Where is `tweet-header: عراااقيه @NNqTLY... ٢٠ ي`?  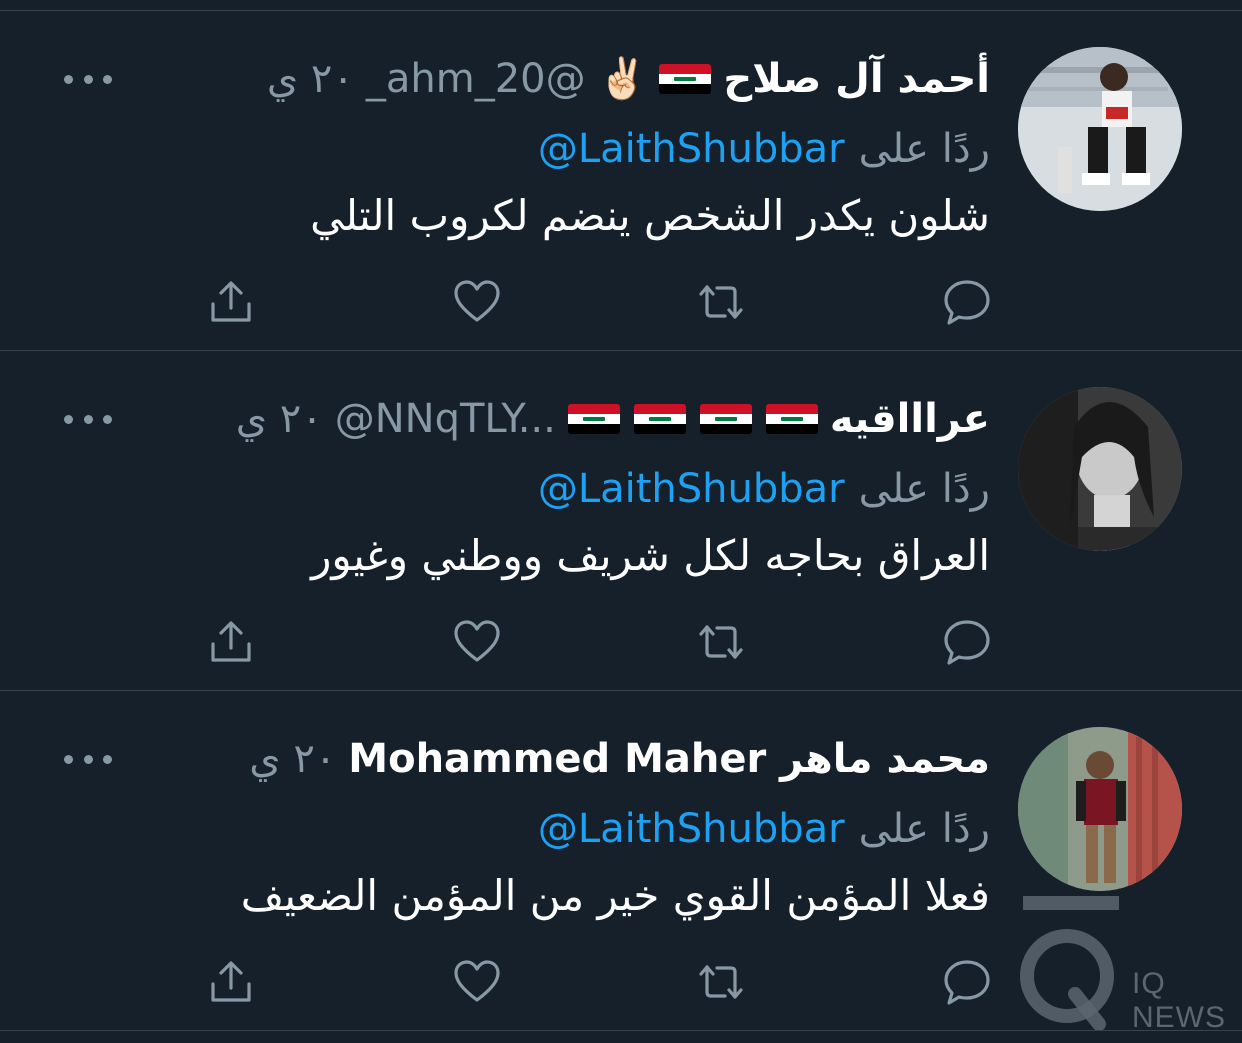 tweet-header: عراااقيه @NNqTLY... ٢٠ ي is located at coordinates (613, 419).